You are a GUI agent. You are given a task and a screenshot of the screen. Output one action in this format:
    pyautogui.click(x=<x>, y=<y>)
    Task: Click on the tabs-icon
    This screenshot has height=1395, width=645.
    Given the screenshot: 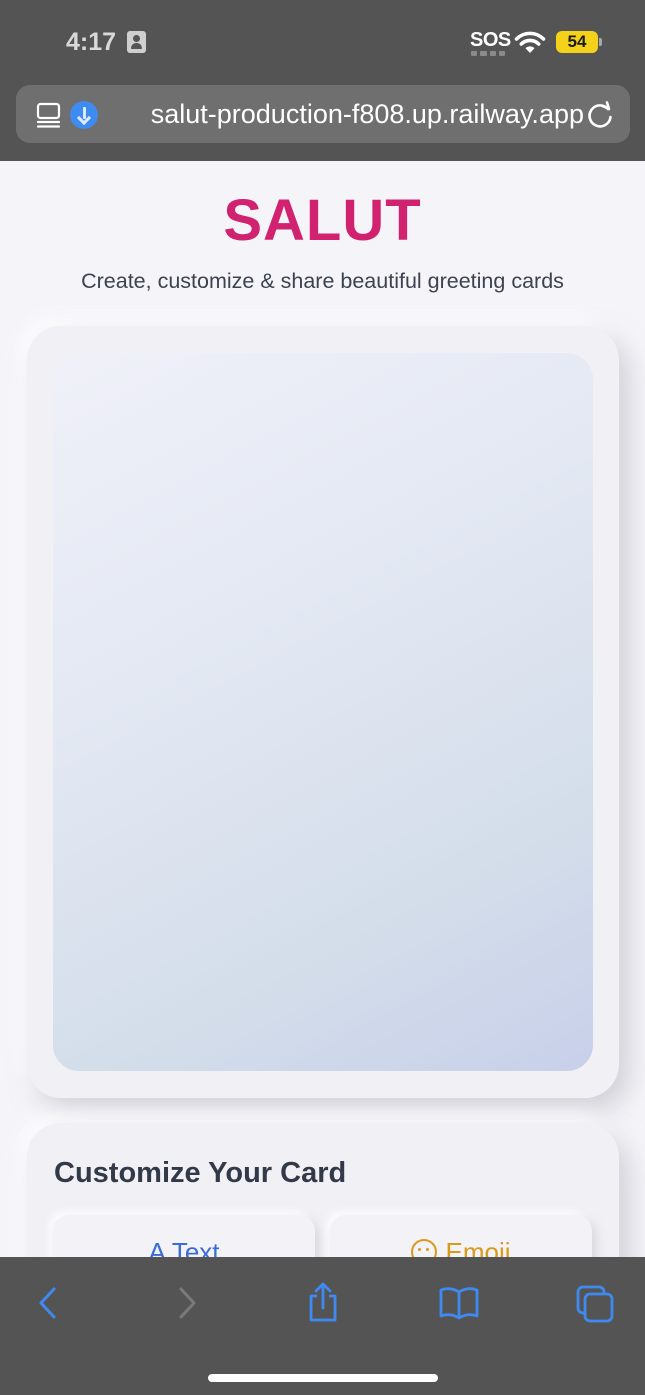 What is the action you would take?
    pyautogui.click(x=596, y=1304)
    